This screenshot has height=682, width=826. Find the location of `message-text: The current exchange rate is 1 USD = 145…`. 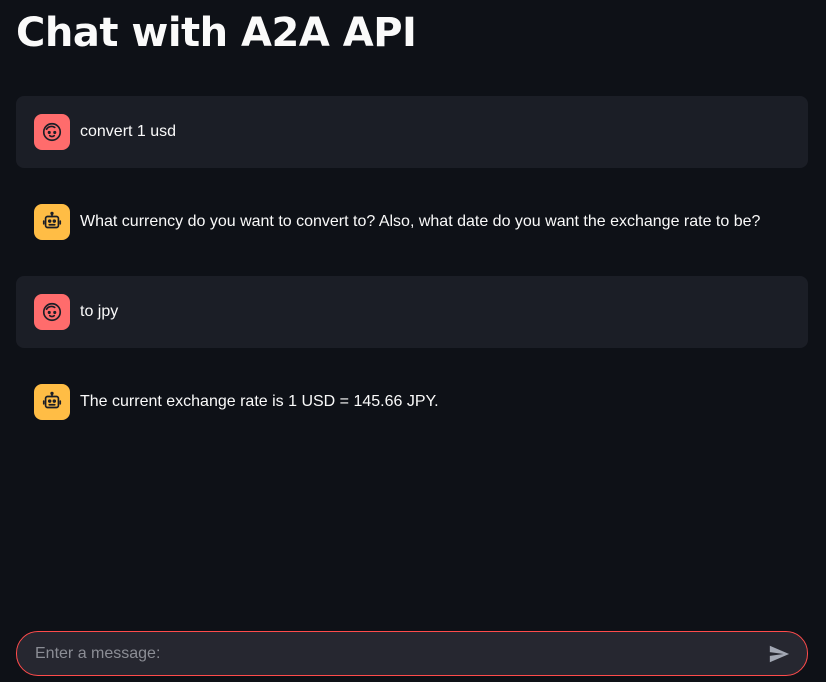

message-text: The current exchange rate is 1 USD = 145… is located at coordinates (259, 401).